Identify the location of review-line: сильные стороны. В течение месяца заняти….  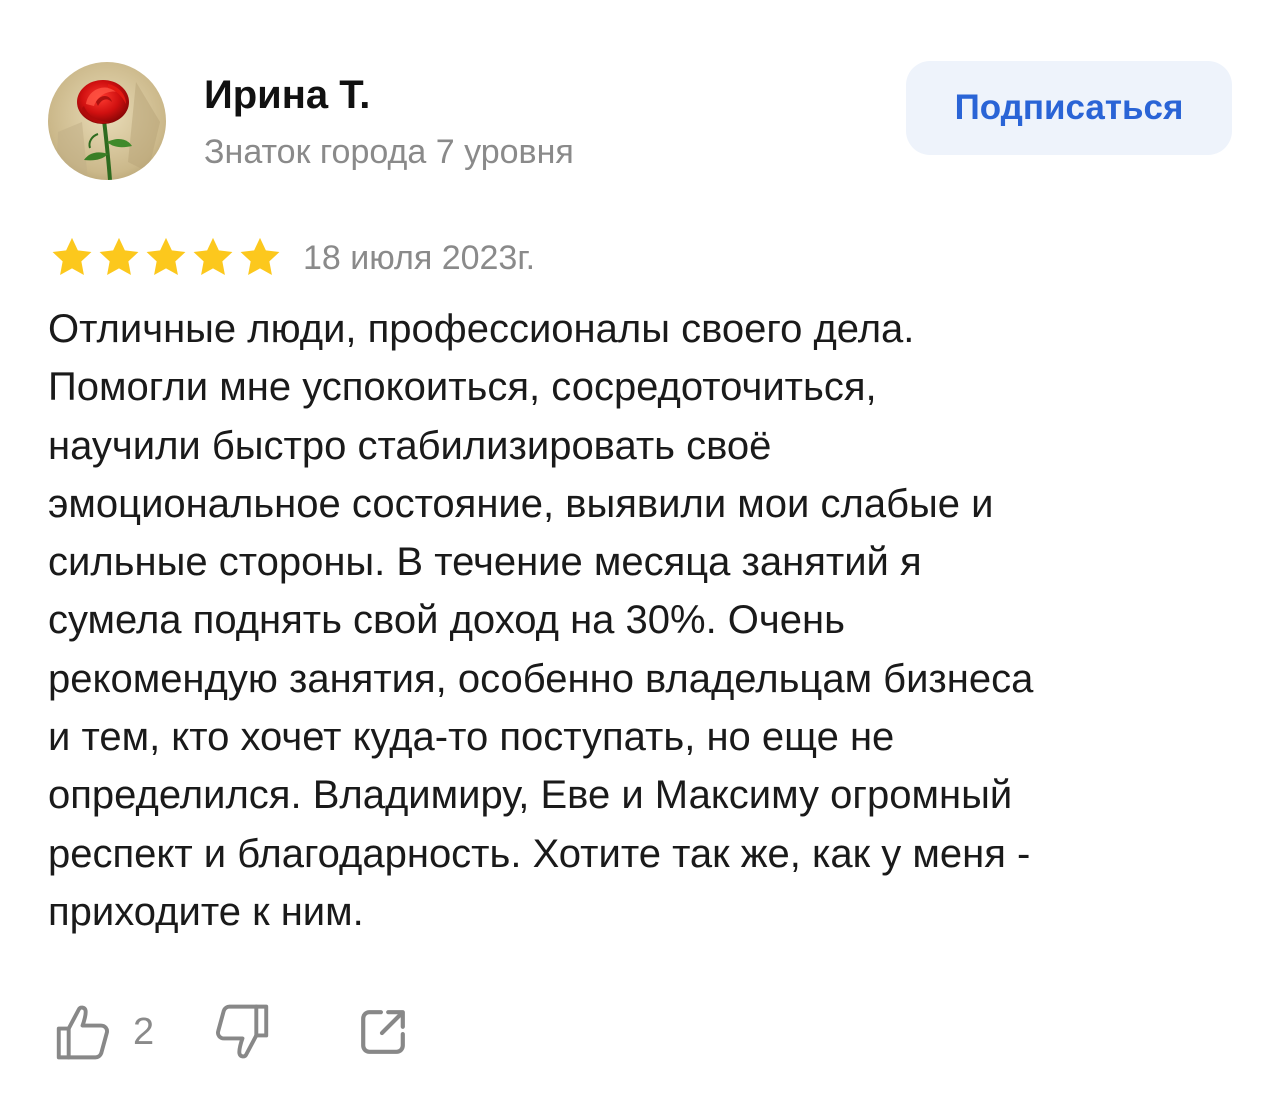
(485, 562).